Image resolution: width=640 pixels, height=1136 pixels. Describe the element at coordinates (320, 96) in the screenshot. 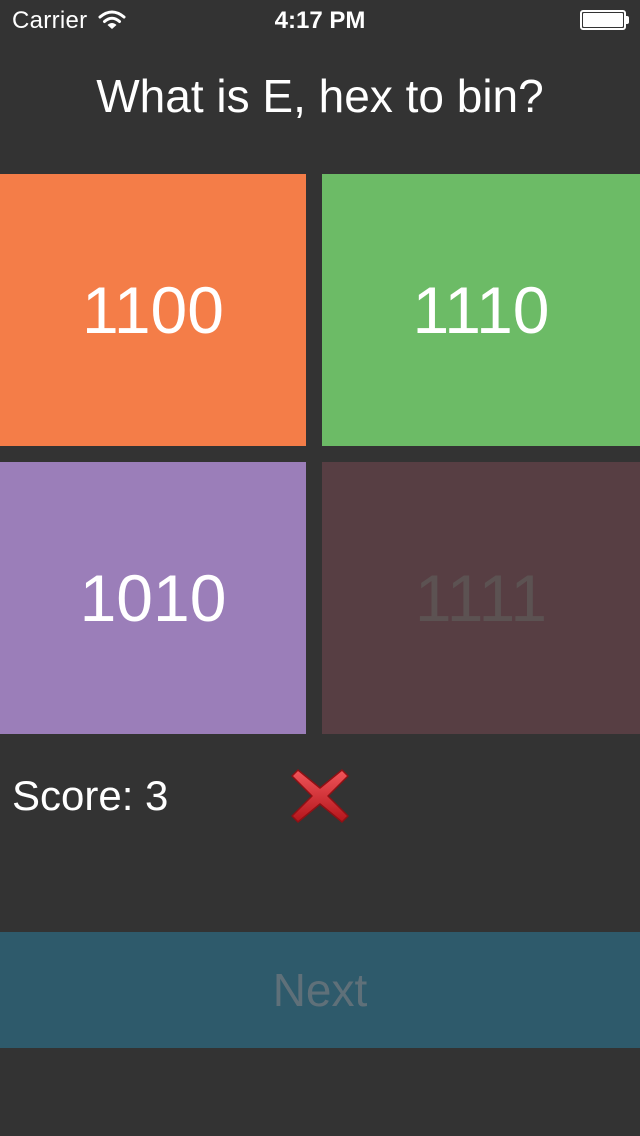

I see `question-text: What is E, hex to bin?` at that location.